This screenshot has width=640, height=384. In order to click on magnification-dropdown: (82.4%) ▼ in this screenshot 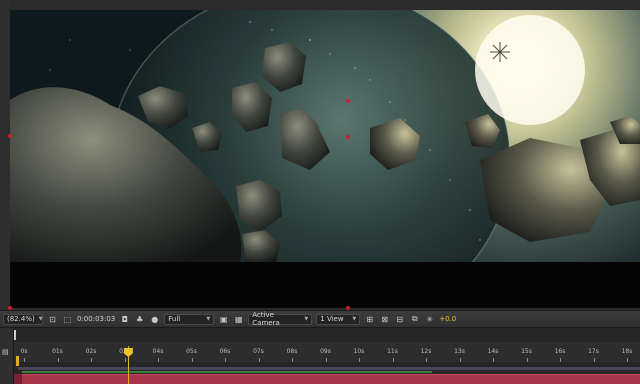, I will do `click(23, 319)`.